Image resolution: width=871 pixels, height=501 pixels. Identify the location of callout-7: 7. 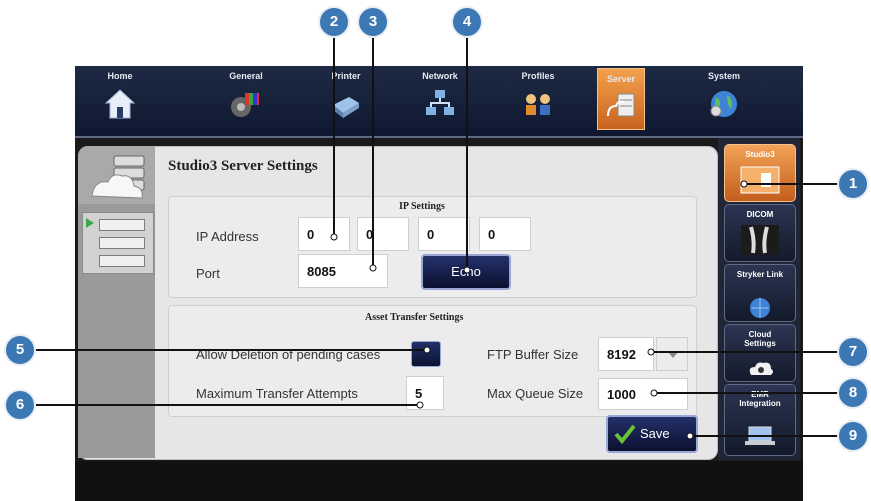
(853, 352).